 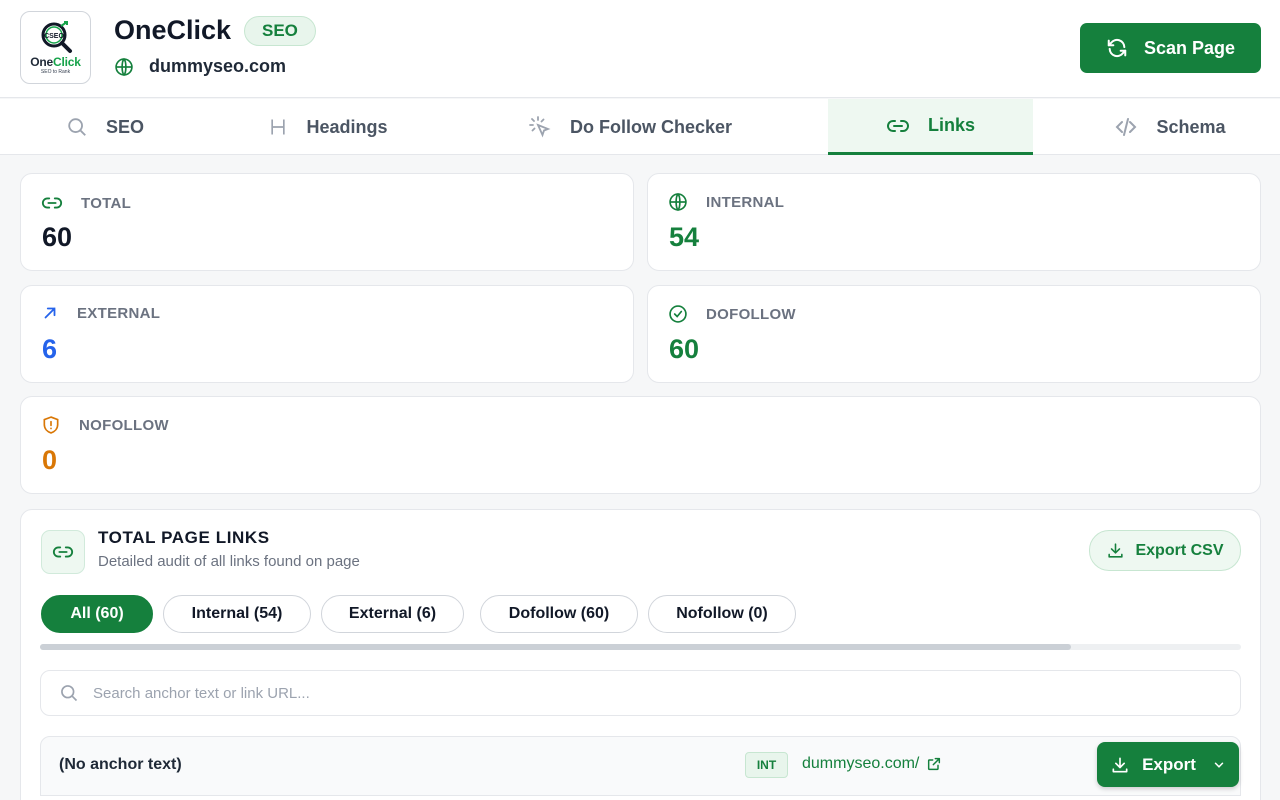 I want to click on stat-card-dofollow: DOFOLLOW 60, so click(x=954, y=334).